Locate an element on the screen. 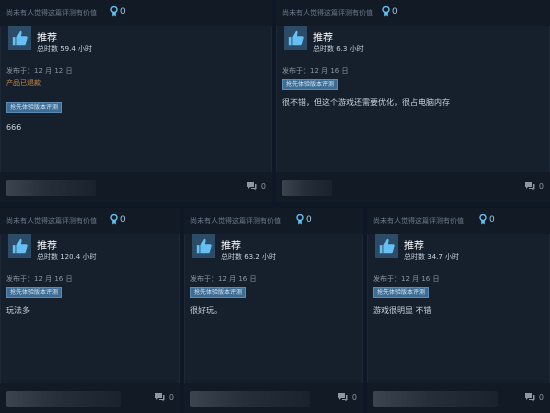 Image resolution: width=550 pixels, height=413 pixels. hours-played: 总时数 59.4 小时 is located at coordinates (65, 49).